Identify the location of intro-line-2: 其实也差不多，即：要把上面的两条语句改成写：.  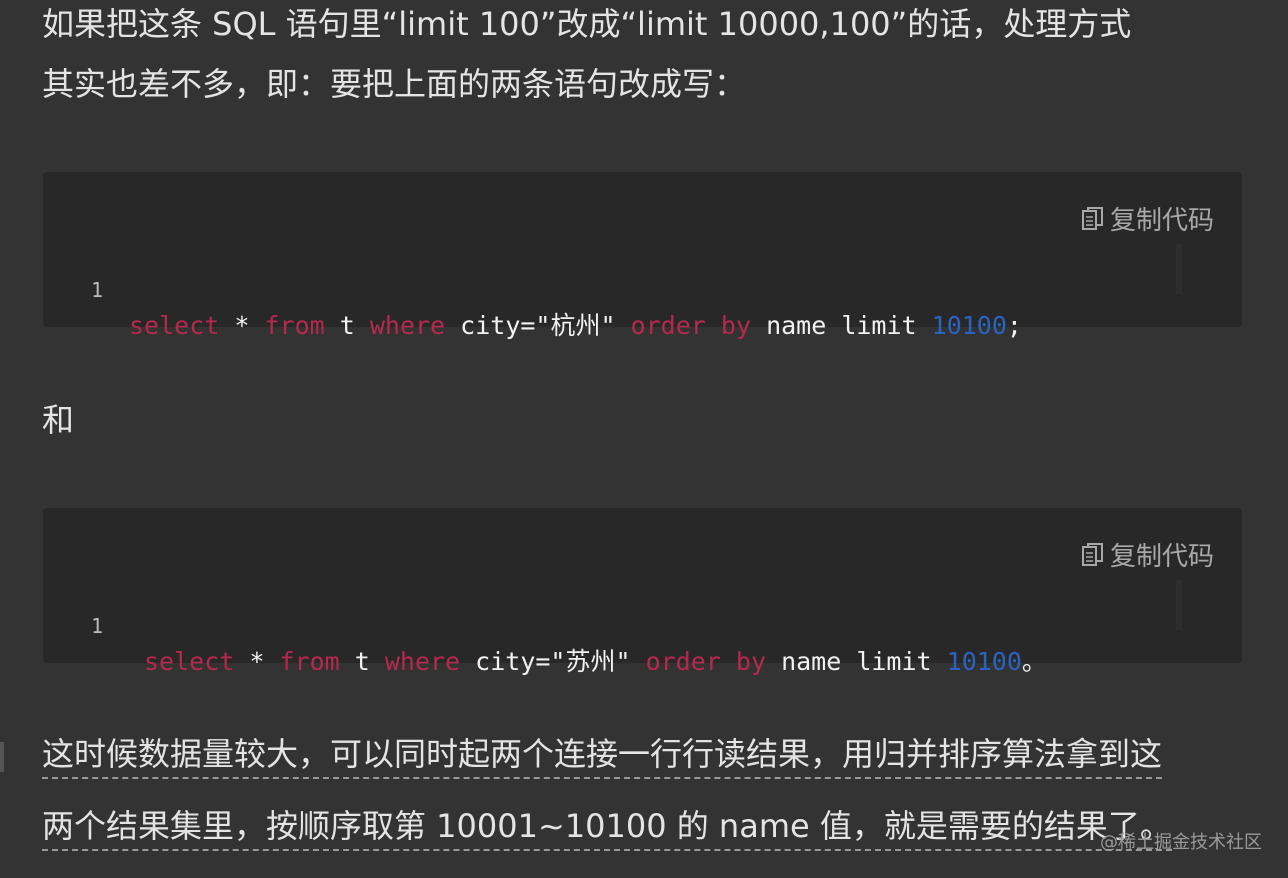
(394, 84).